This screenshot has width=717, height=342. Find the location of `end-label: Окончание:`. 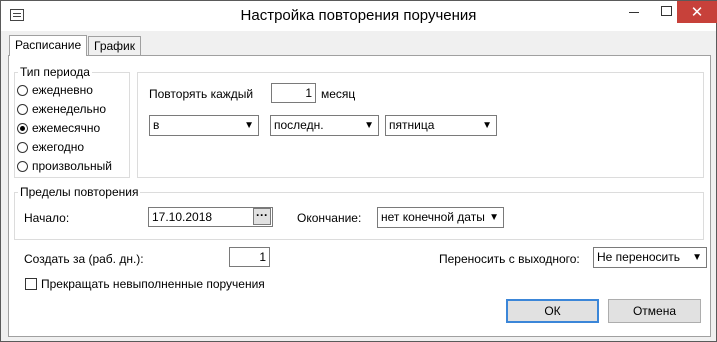

end-label: Окончание: is located at coordinates (329, 218).